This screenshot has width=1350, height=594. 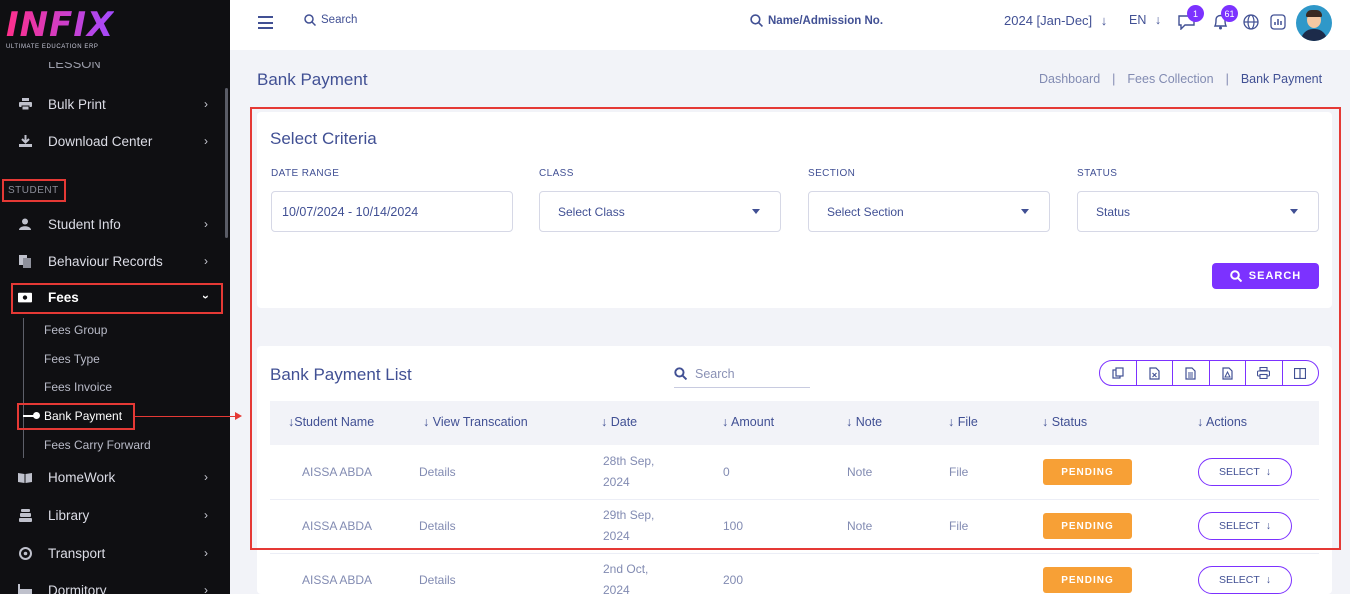 What do you see at coordinates (794, 499) in the screenshot?
I see `row-divider` at bounding box center [794, 499].